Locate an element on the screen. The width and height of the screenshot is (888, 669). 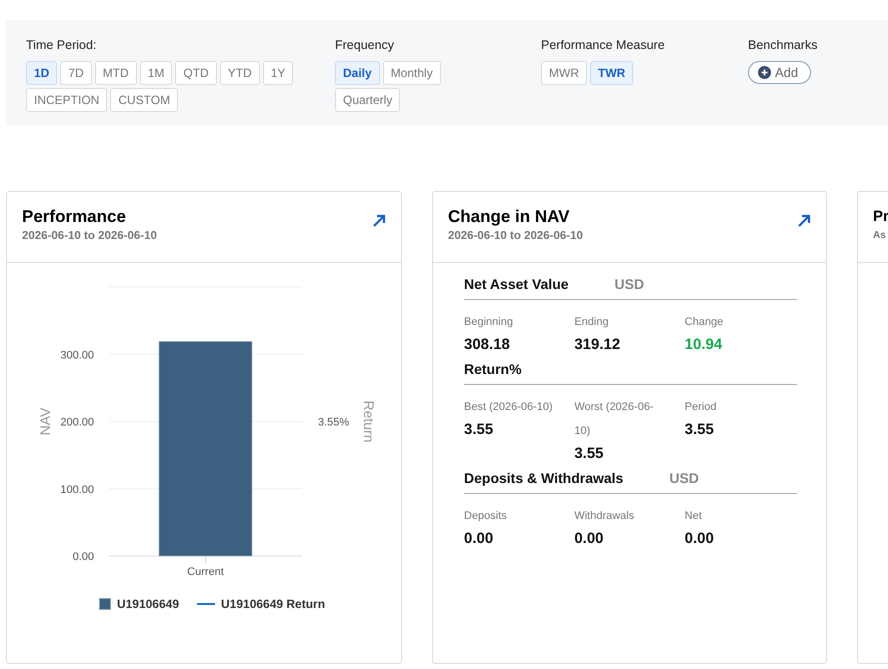
axis-tick-label: Current is located at coordinates (205, 572).